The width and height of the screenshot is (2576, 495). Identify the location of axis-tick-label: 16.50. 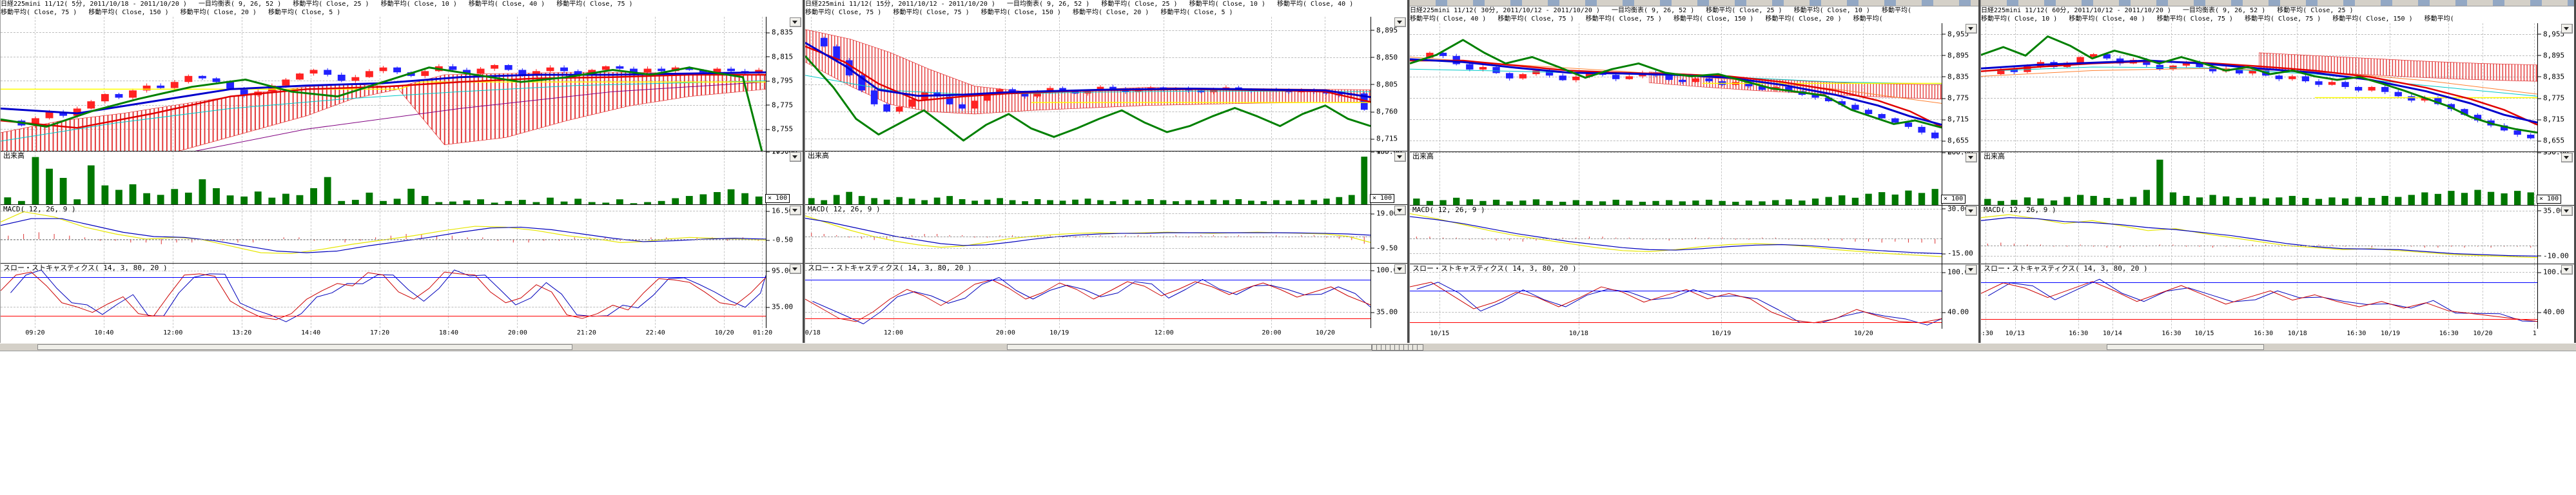
(779, 211).